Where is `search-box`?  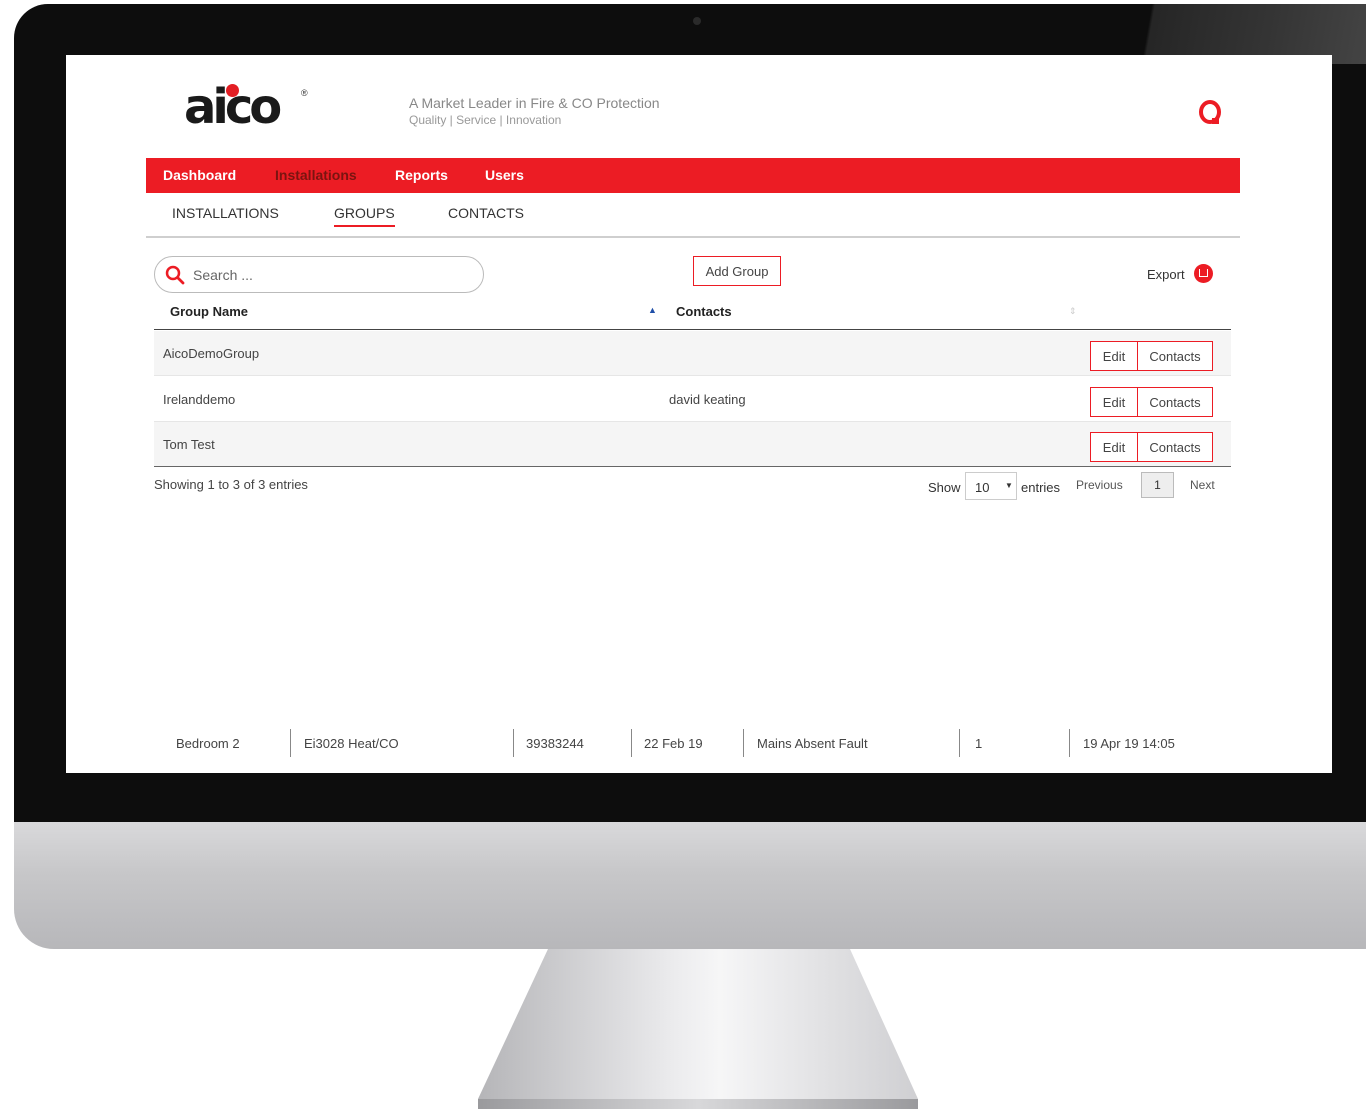 search-box is located at coordinates (319, 274).